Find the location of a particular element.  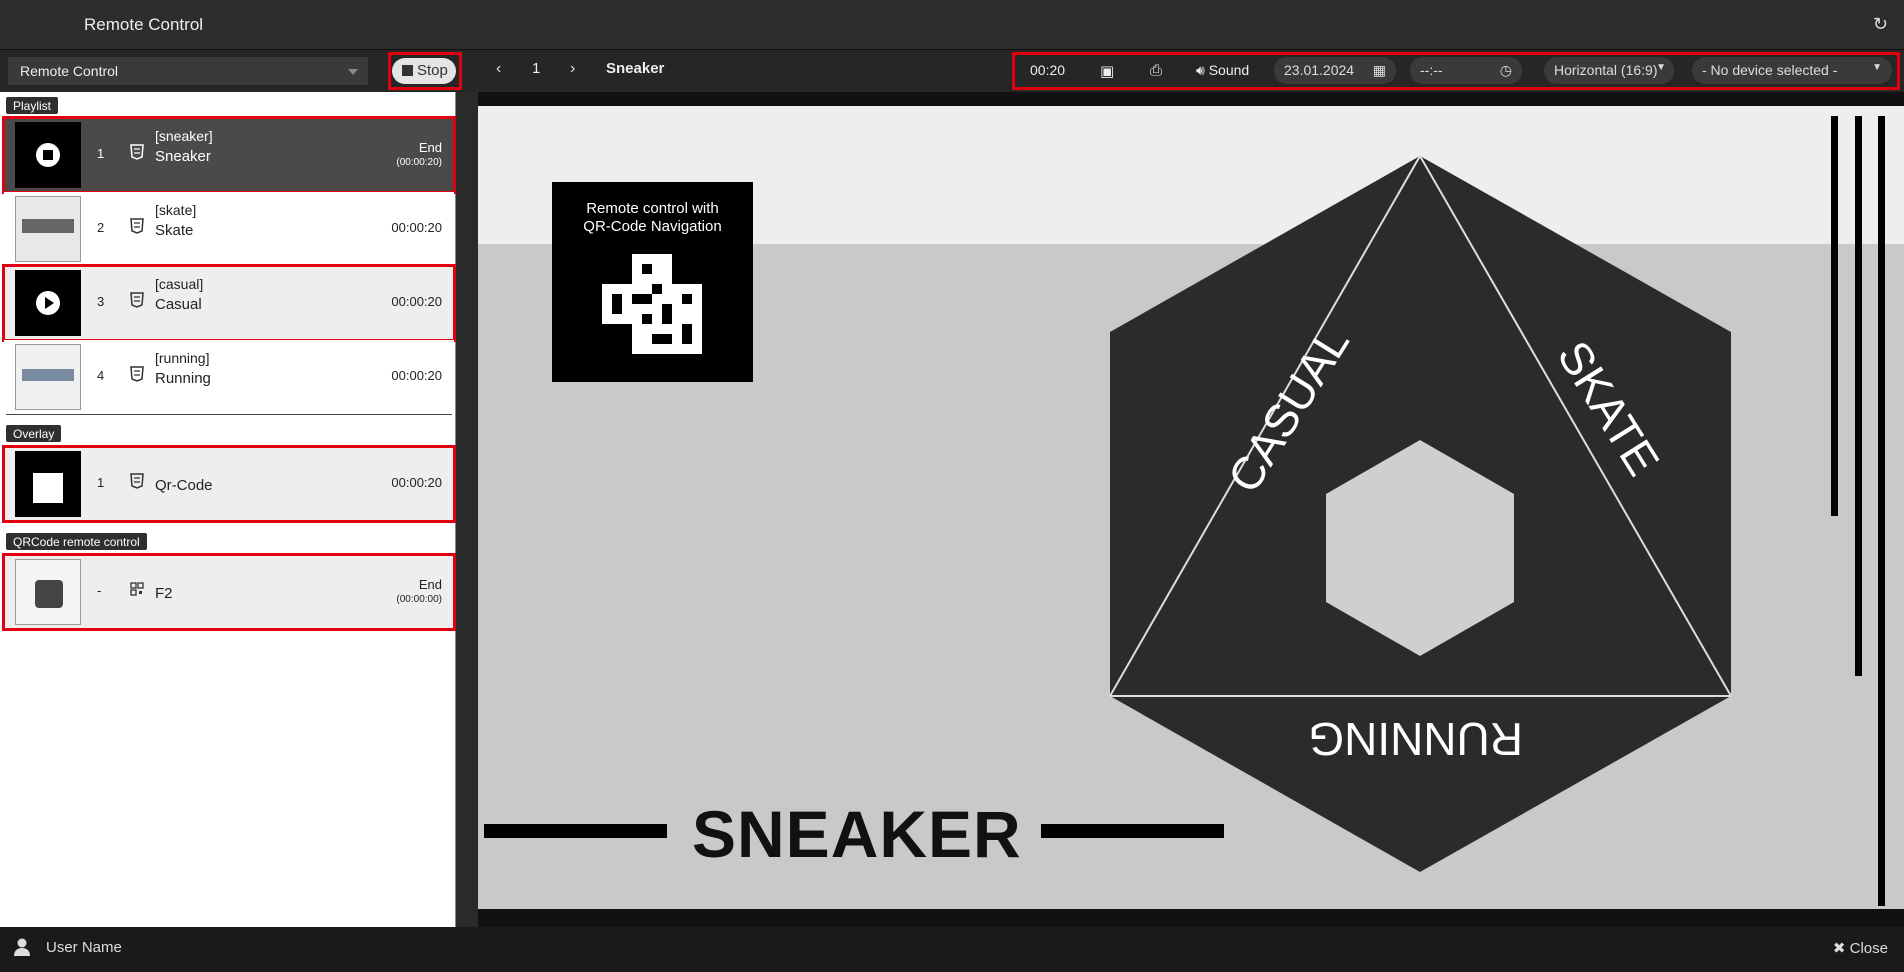

clock-icon: ◷ is located at coordinates (1505, 70).